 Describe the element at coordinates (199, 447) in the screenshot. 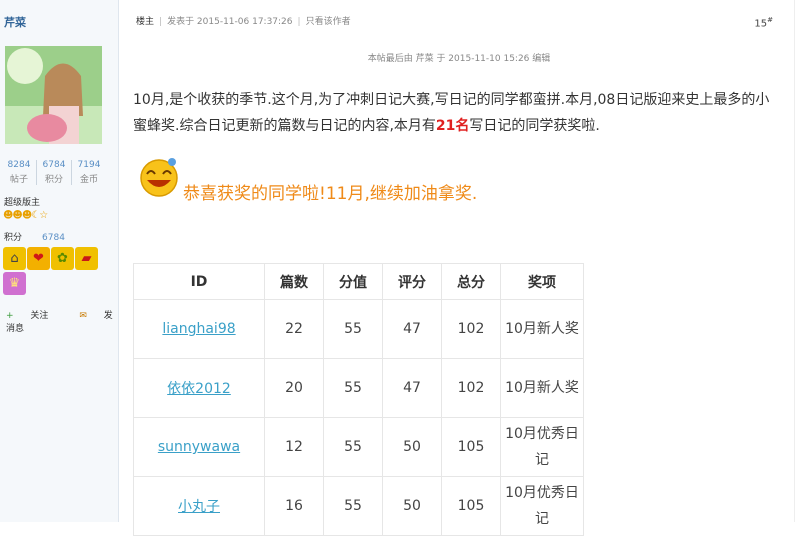

I see `user-id-link: sunnywawa` at that location.